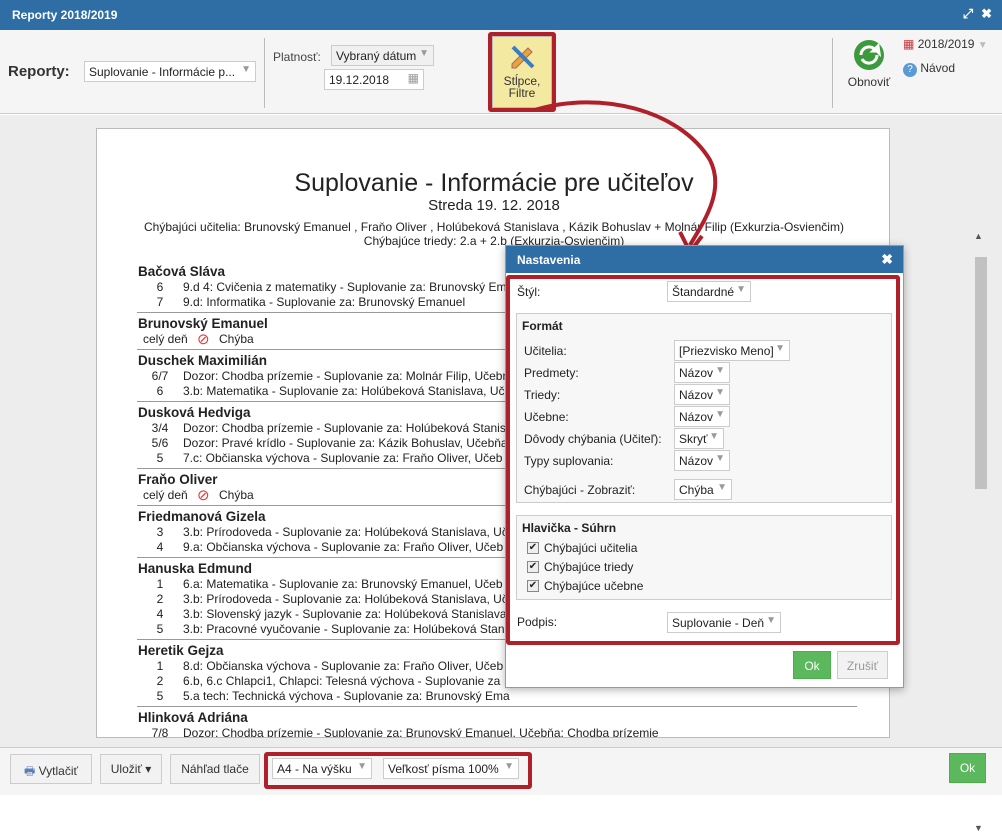 This screenshot has width=1002, height=839. I want to click on dialog-cancel-button: Zrušiť, so click(862, 665).